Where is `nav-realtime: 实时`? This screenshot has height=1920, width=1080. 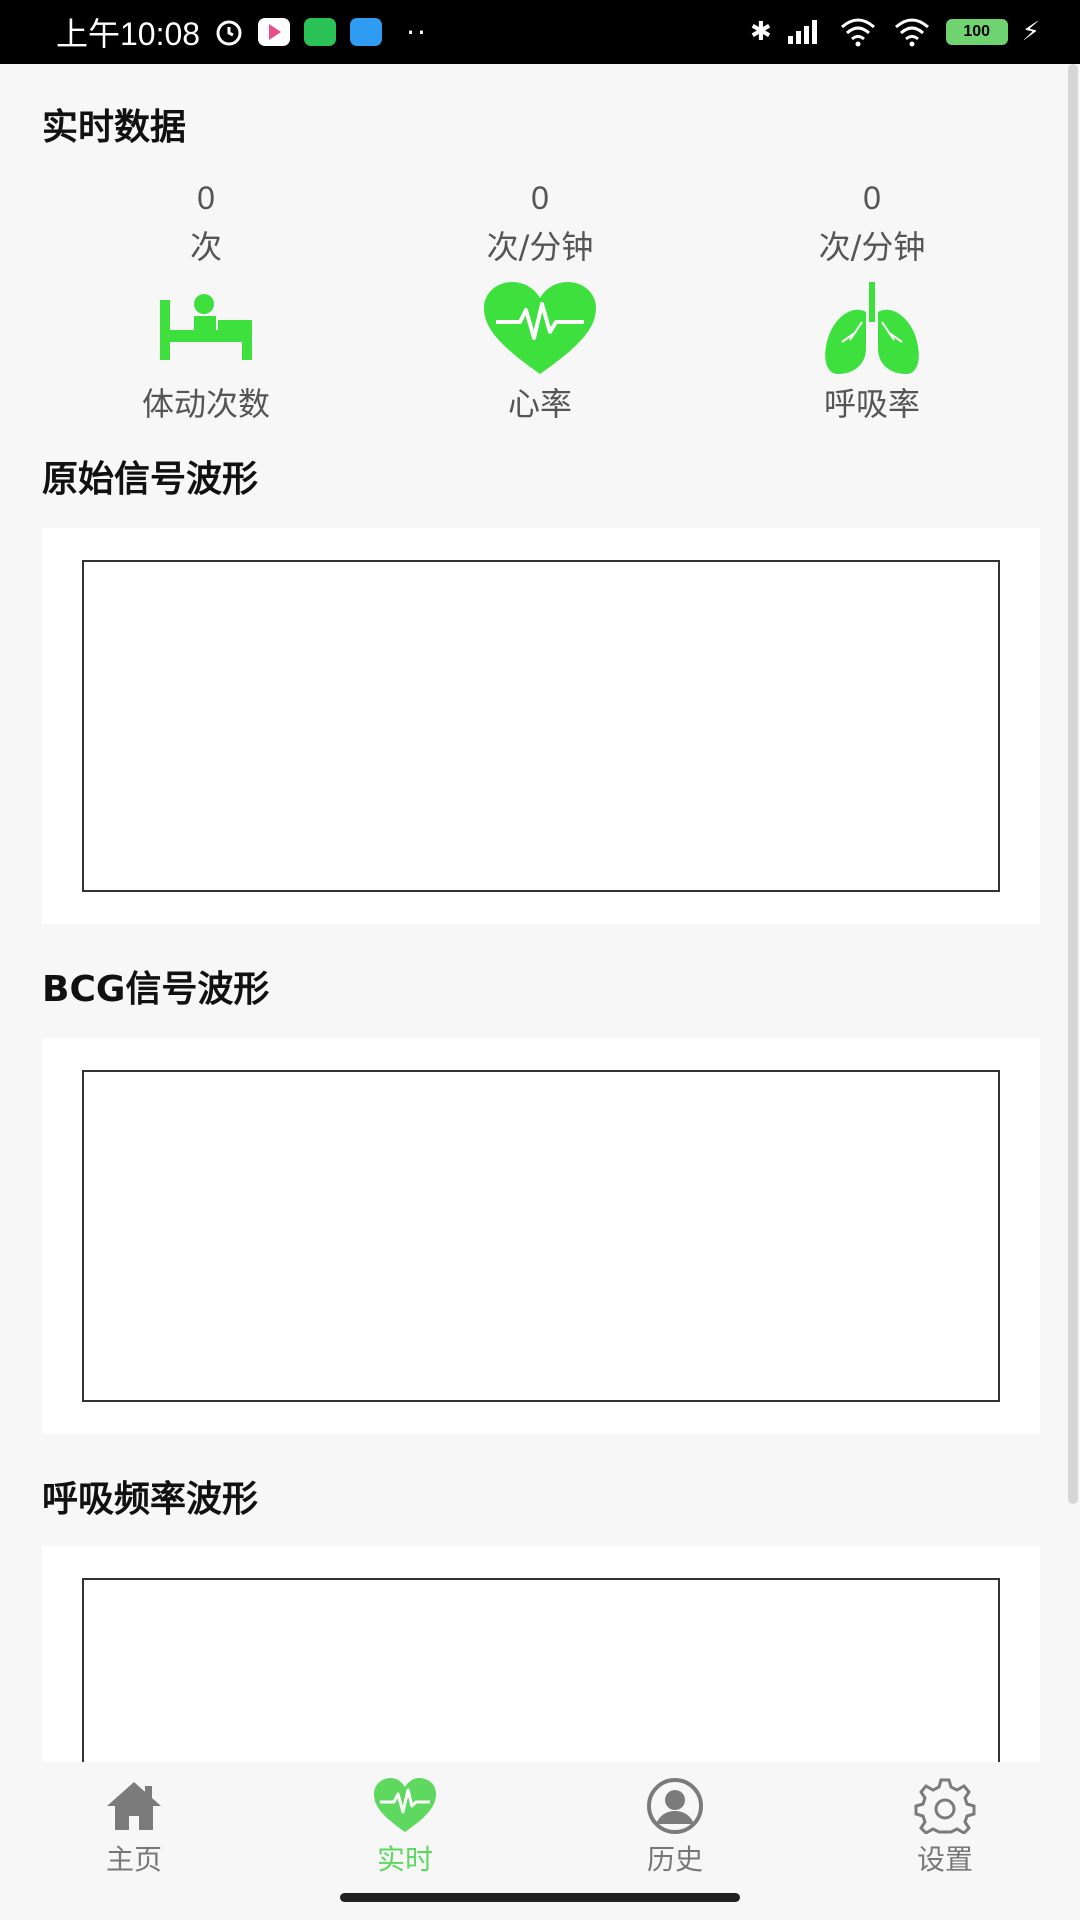
nav-realtime: 实时 is located at coordinates (405, 1828).